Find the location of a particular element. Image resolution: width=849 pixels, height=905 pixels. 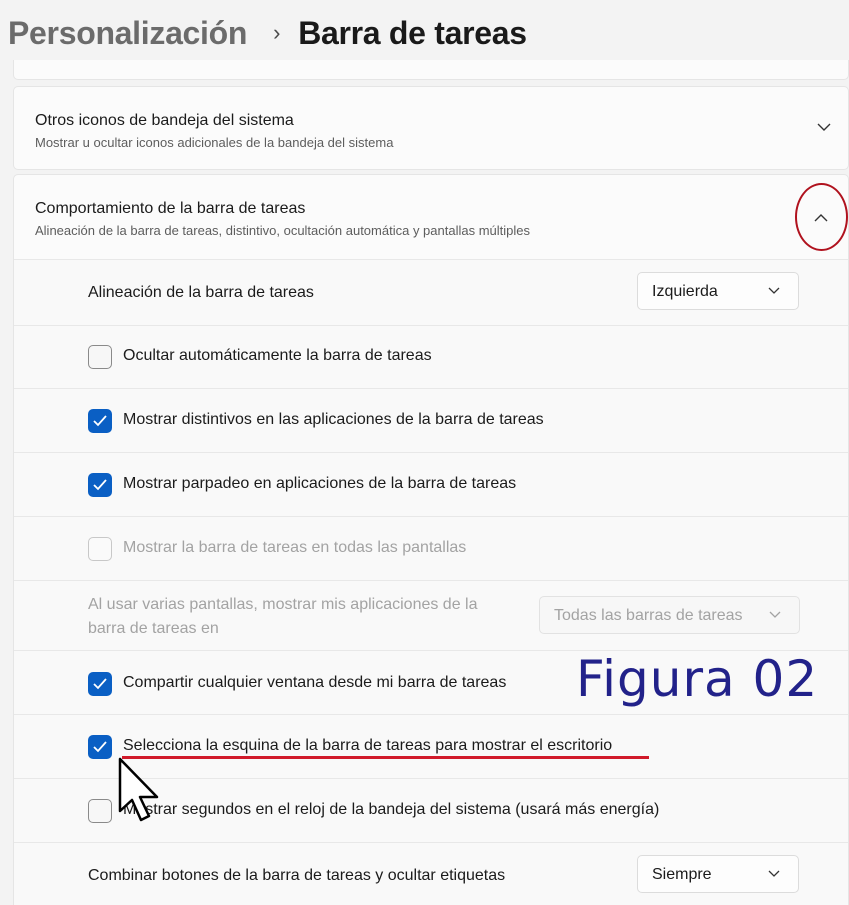

breadcrumb-parent: Personalización is located at coordinates (127, 33).